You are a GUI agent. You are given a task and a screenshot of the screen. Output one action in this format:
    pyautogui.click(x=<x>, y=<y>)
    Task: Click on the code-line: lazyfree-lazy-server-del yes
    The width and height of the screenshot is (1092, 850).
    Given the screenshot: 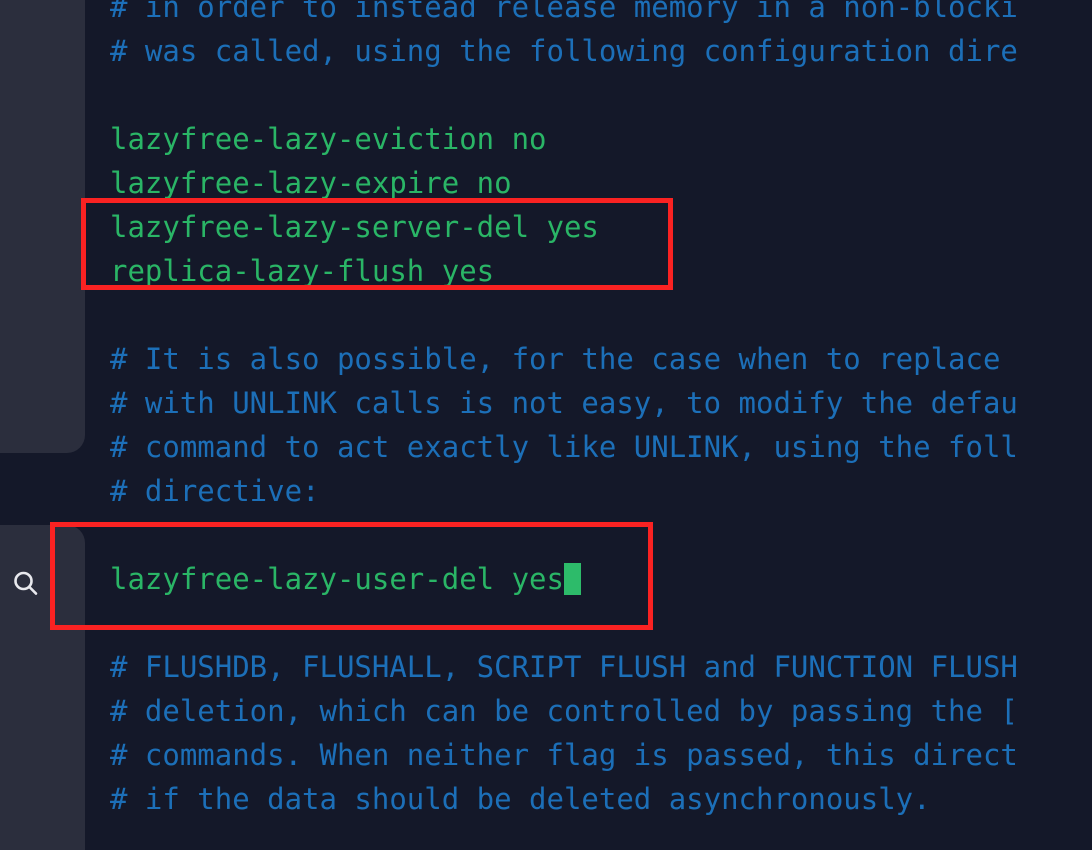 What is the action you would take?
    pyautogui.click(x=601, y=227)
    